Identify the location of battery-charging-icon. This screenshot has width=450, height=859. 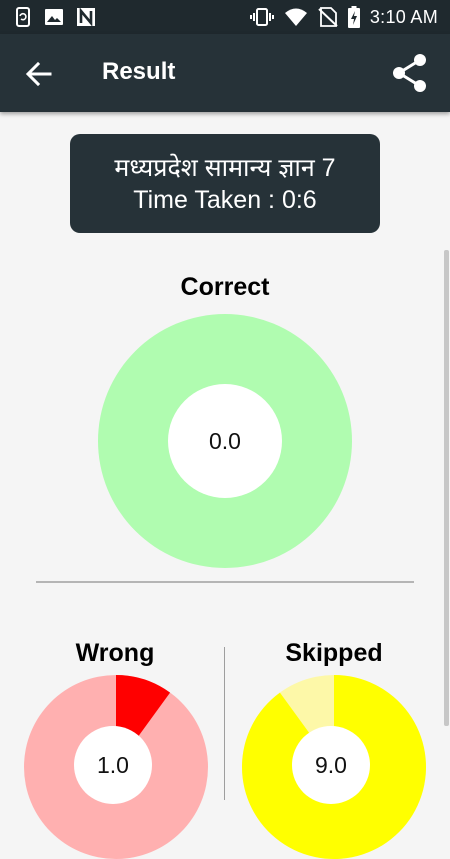
(353, 17).